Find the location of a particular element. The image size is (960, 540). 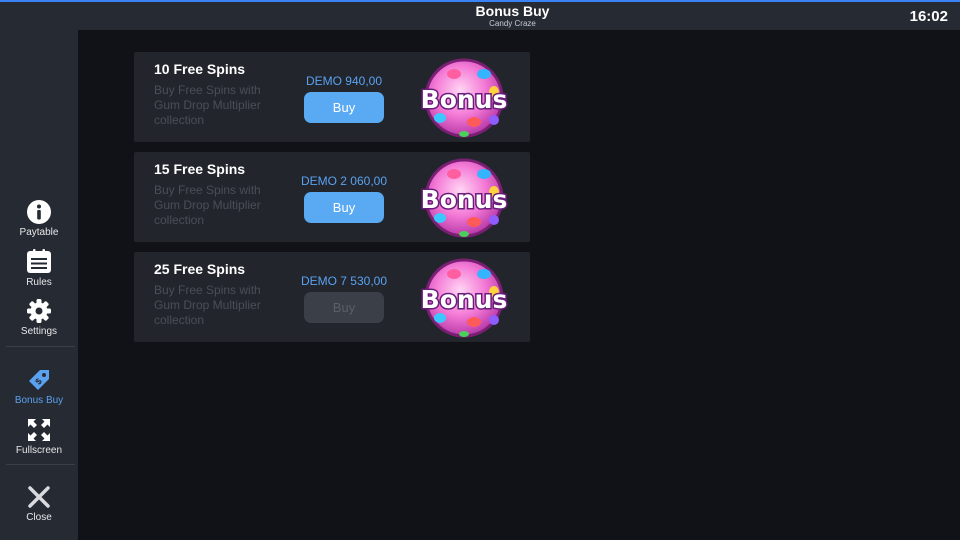

sidebar-item-close: Close is located at coordinates (39, 503).